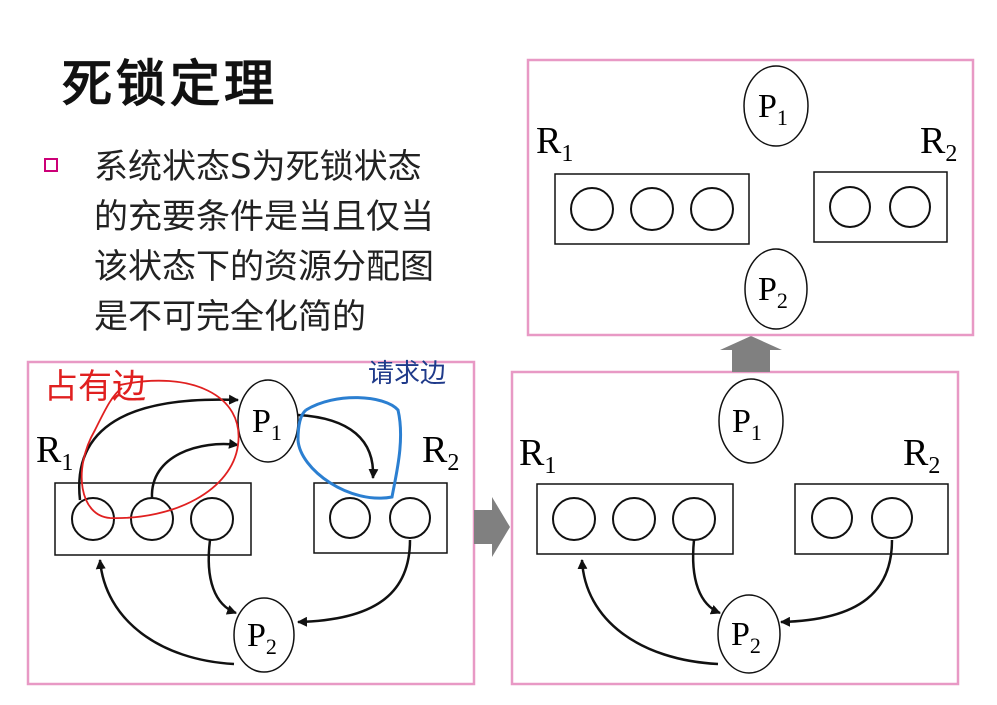 The height and width of the screenshot is (705, 997). What do you see at coordinates (921, 455) in the screenshot?
I see `r2-label-2: R2` at bounding box center [921, 455].